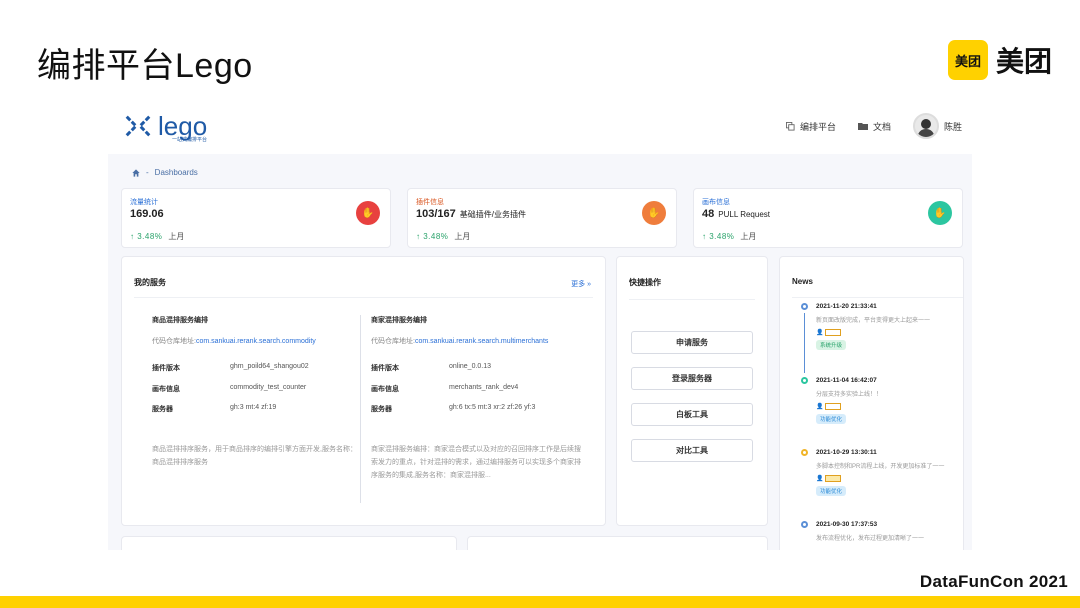 The width and height of the screenshot is (1080, 608). Describe the element at coordinates (870, 539) in the screenshot. I see `news-text: 发布流程优化，发布过程更加清晰了一一` at that location.